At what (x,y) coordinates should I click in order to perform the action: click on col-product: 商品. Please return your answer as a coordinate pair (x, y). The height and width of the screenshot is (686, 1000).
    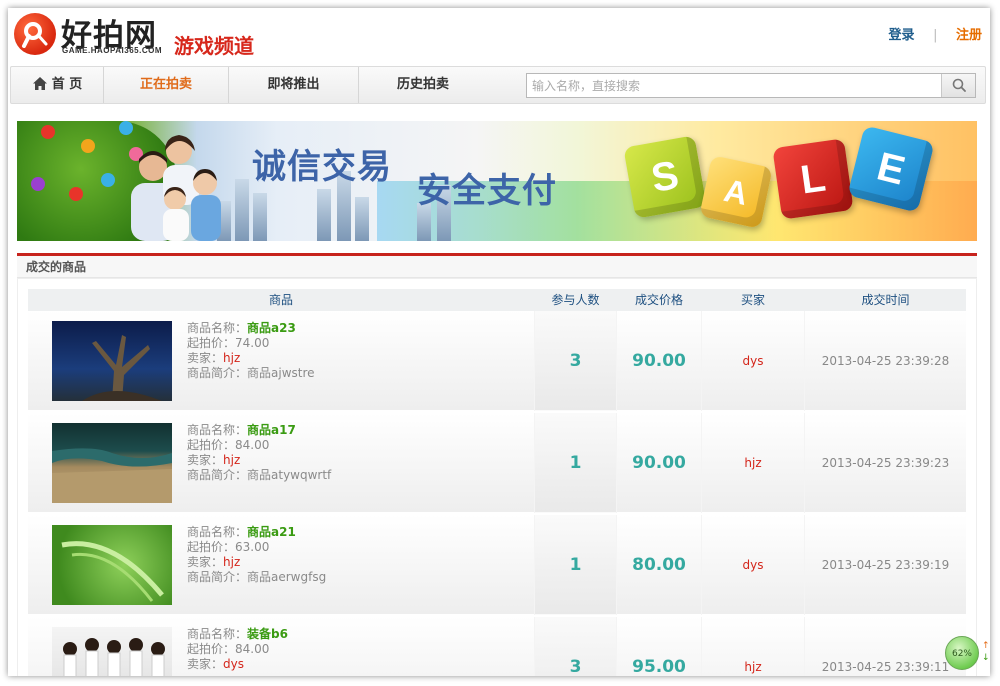
    Looking at the image, I should click on (280, 300).